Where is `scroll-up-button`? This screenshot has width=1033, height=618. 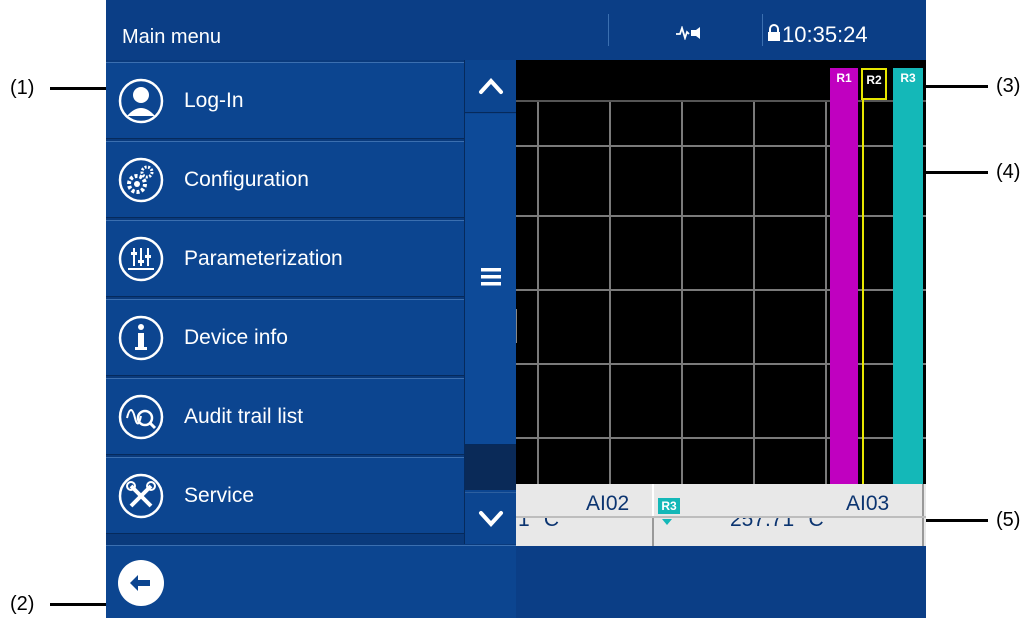 scroll-up-button is located at coordinates (491, 86).